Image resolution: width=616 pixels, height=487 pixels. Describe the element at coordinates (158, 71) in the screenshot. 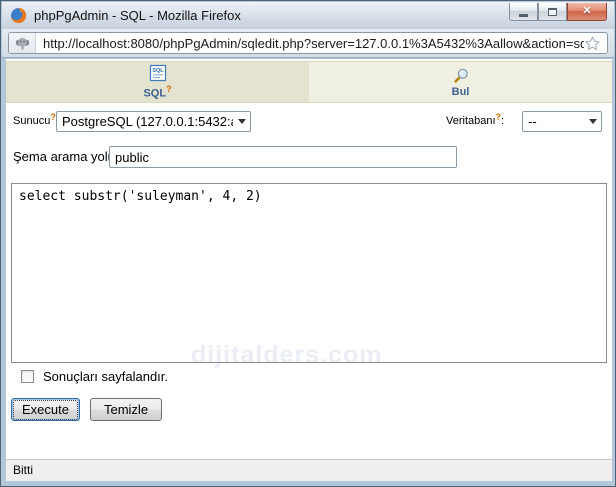

I see `svg-text: SQL` at that location.